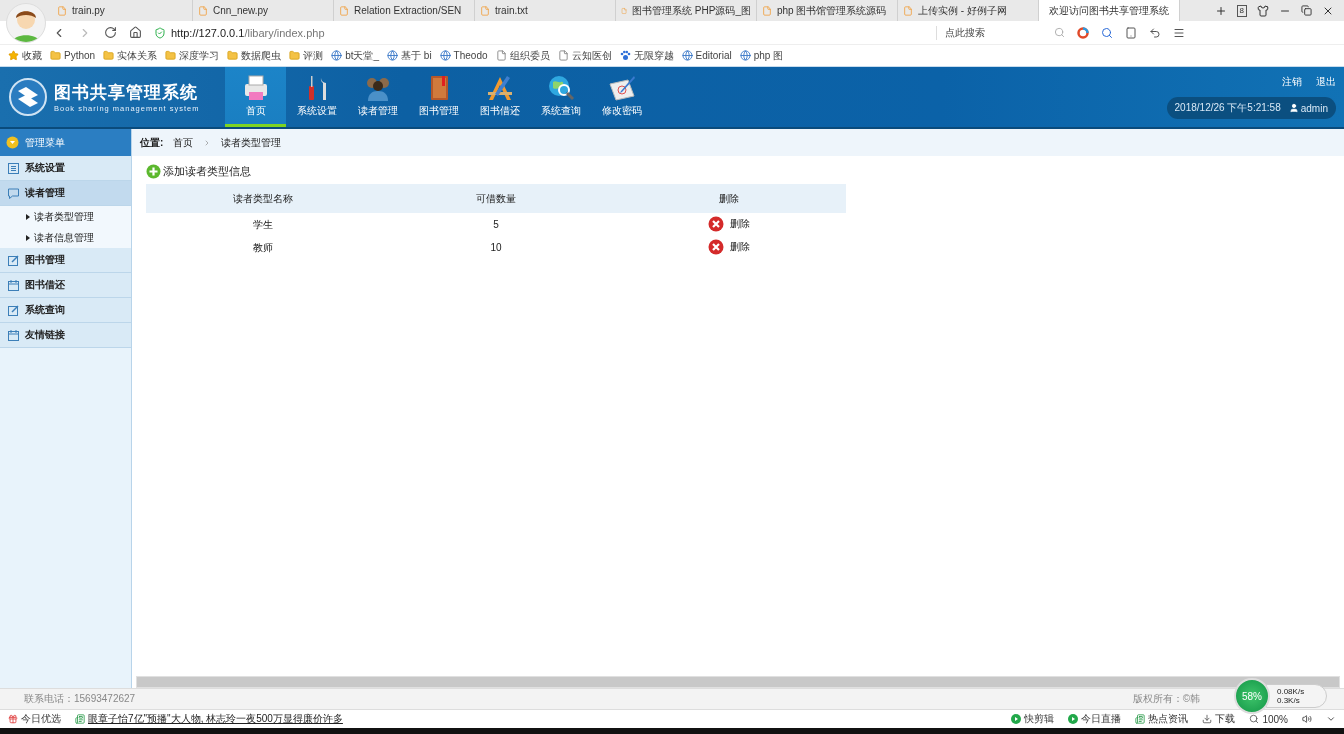 This screenshot has height=734, width=1344. I want to click on address-field: http://127.0.0.1/libary/index.php, so click(539, 32).